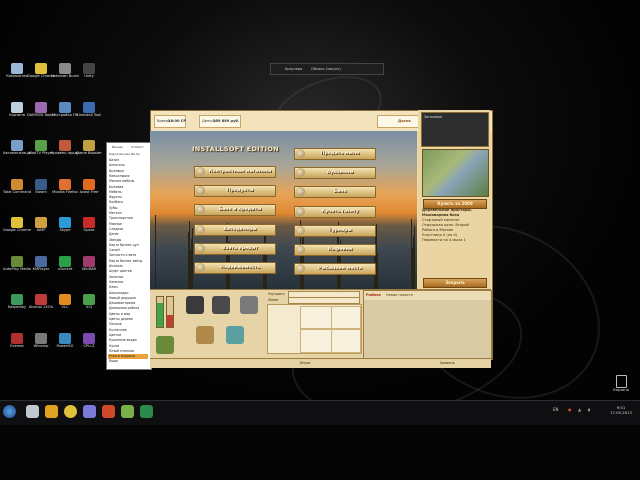  I want to click on tab-business: Бизнес, so click(117, 147).